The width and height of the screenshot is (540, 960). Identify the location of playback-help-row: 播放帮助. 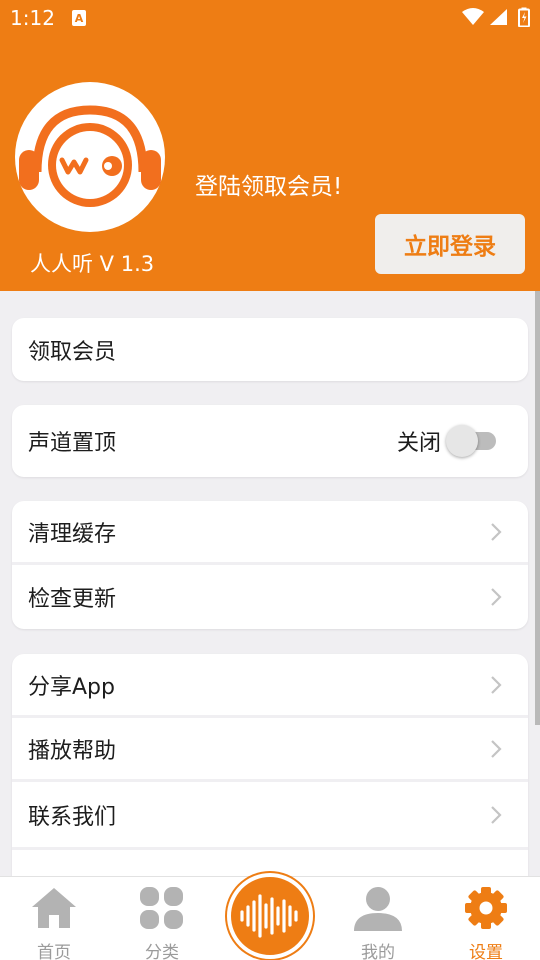
(270, 750).